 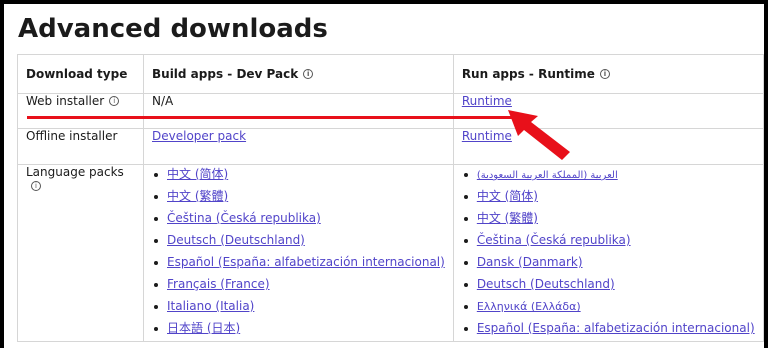 I want to click on list-item: Dansk (Danmark), so click(x=608, y=264).